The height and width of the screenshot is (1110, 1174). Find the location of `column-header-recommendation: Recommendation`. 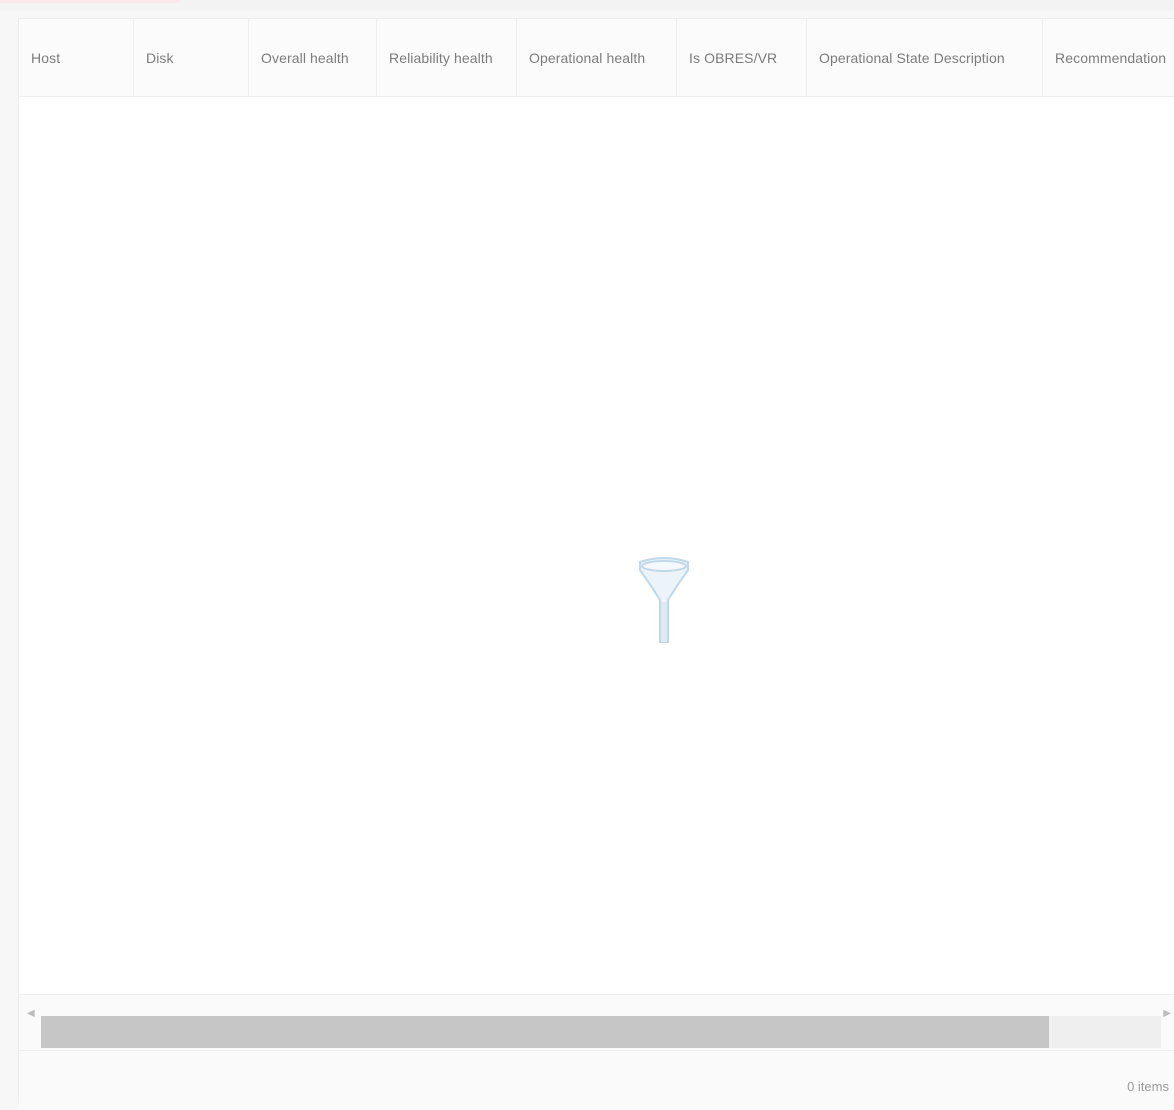

column-header-recommendation: Recommendation is located at coordinates (1108, 58).